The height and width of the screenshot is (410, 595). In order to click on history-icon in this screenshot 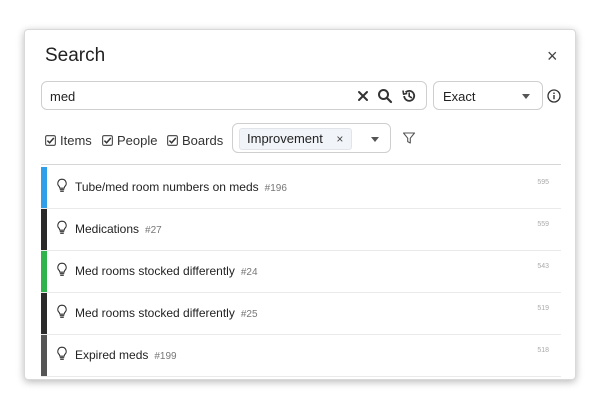, I will do `click(409, 96)`.